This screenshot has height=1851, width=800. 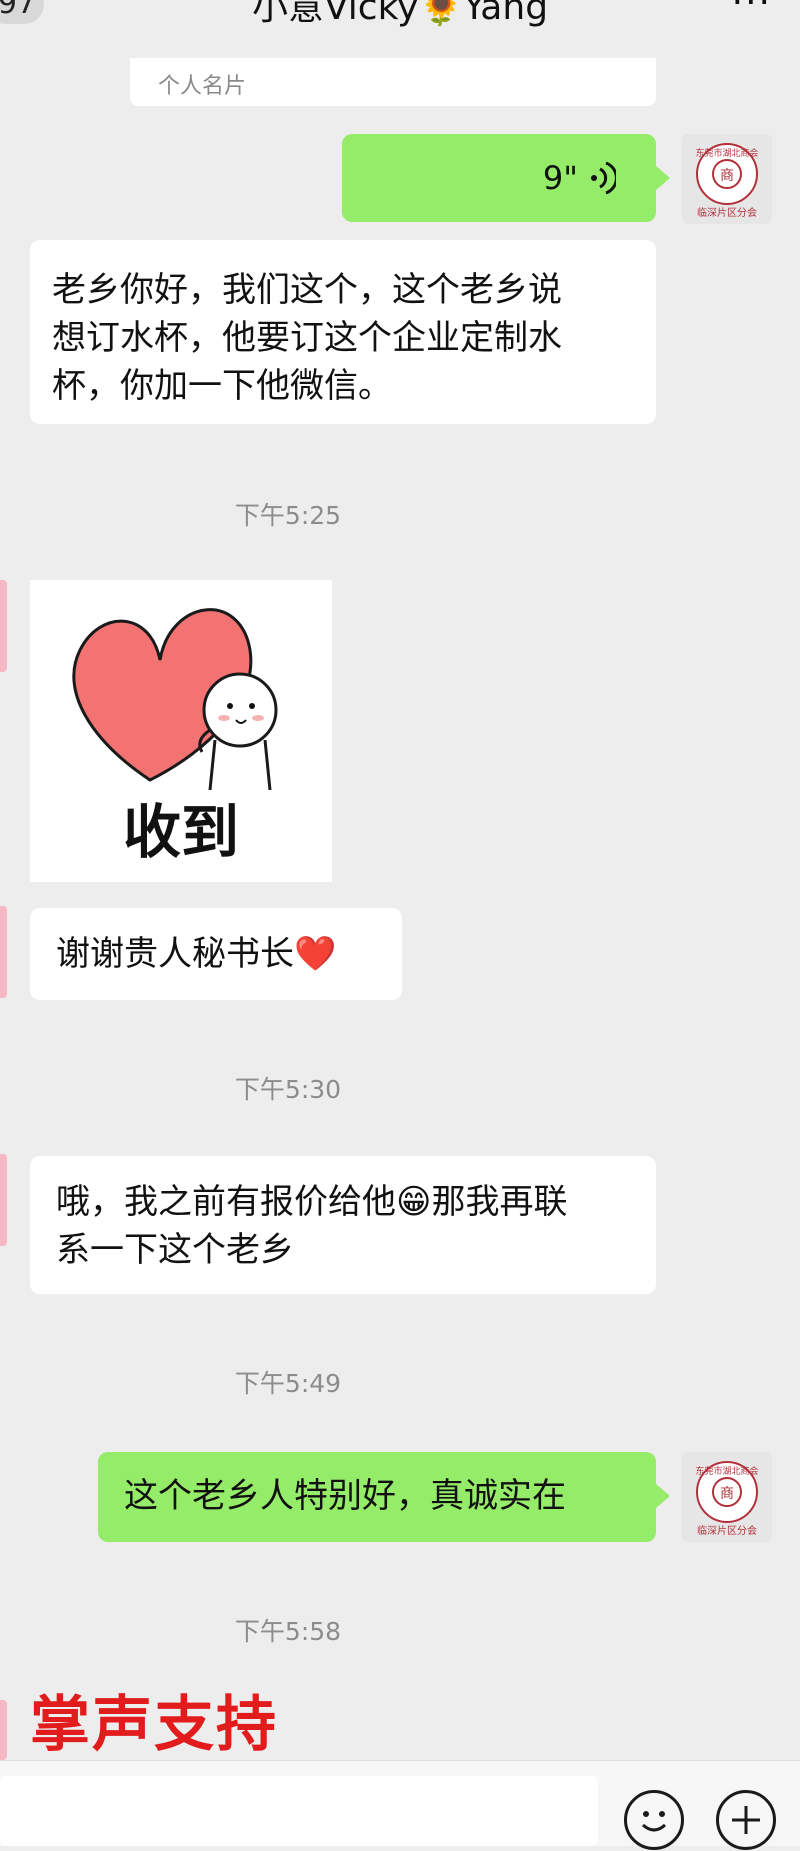 I want to click on svg-text: 收到, so click(x=181, y=832).